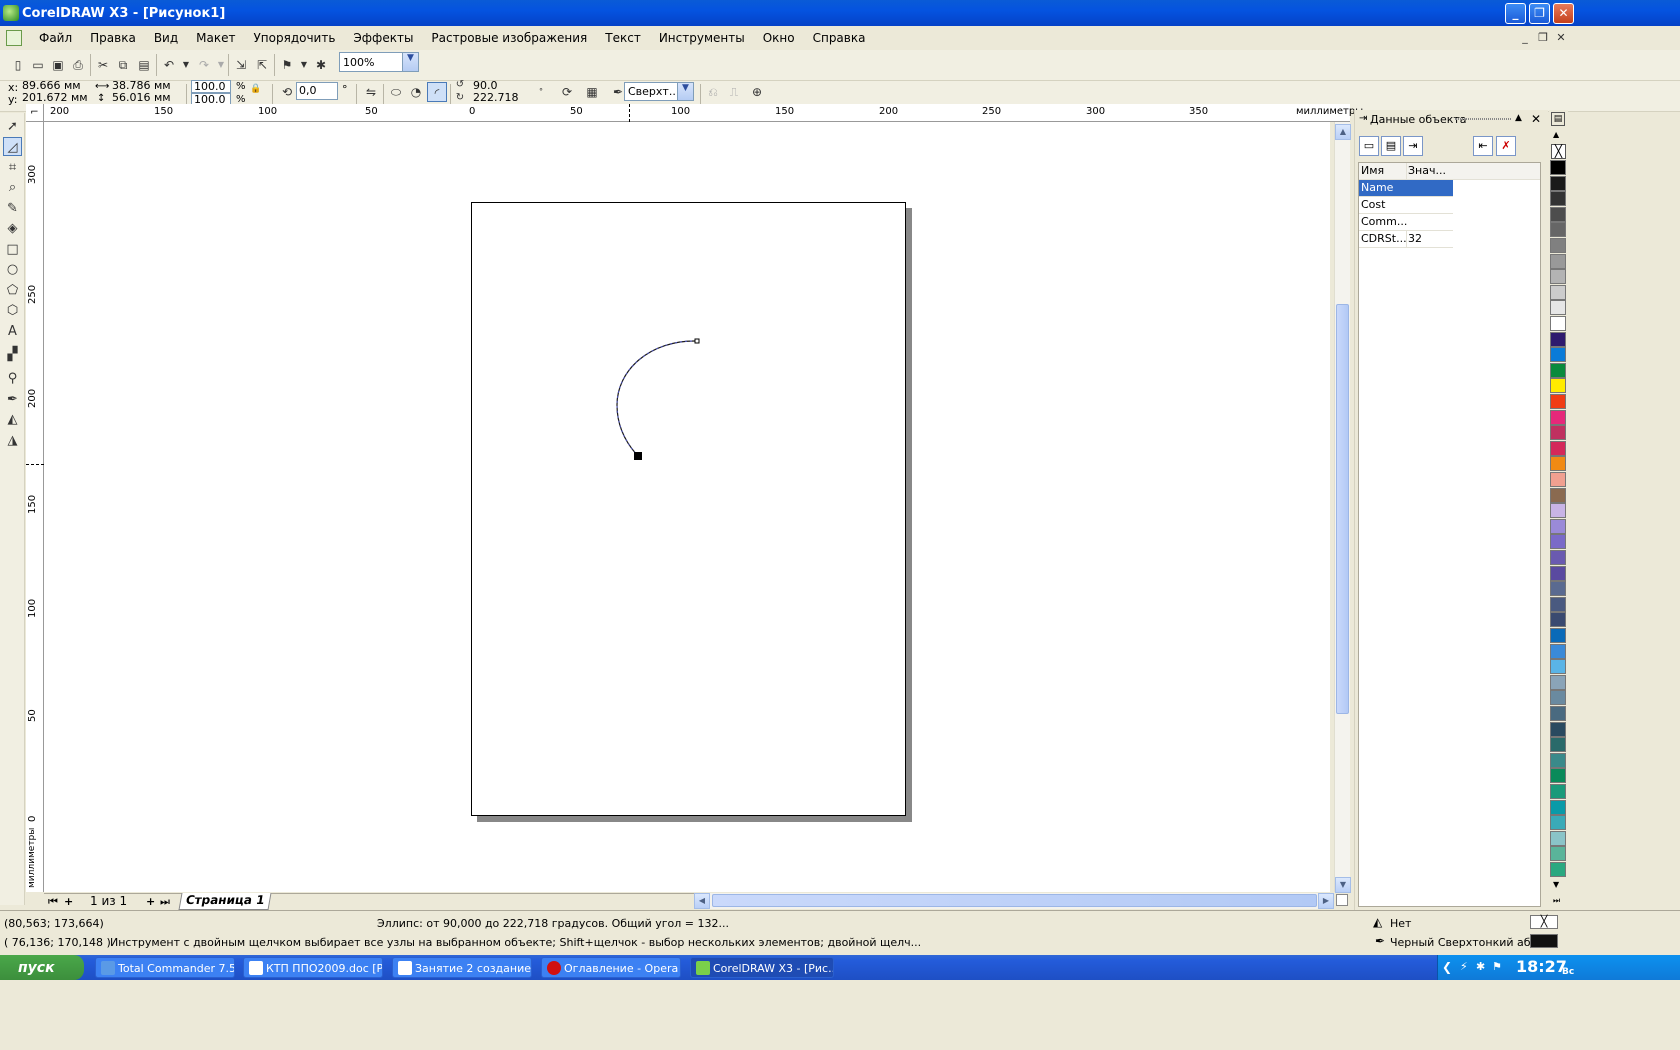 Image resolution: width=1680 pixels, height=1050 pixels. I want to click on copy-data-from-icon: ⇥, so click(1413, 146).